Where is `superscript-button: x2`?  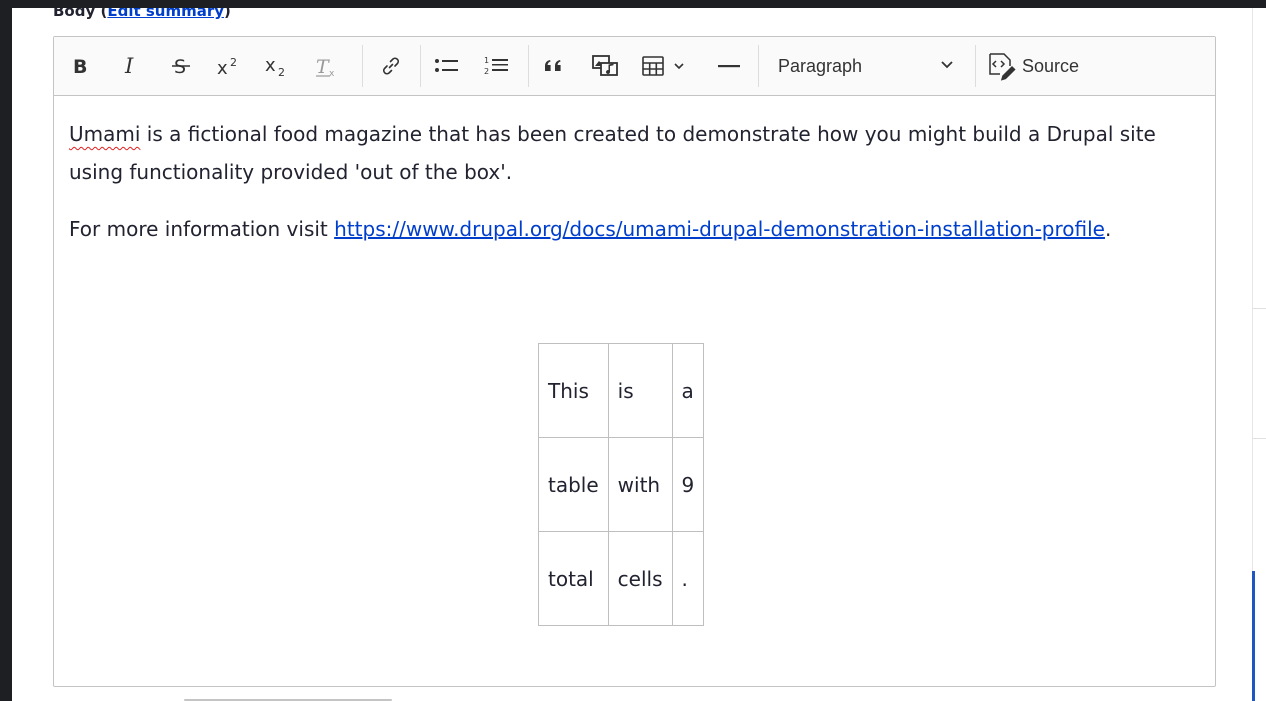 superscript-button: x2 is located at coordinates (229, 66).